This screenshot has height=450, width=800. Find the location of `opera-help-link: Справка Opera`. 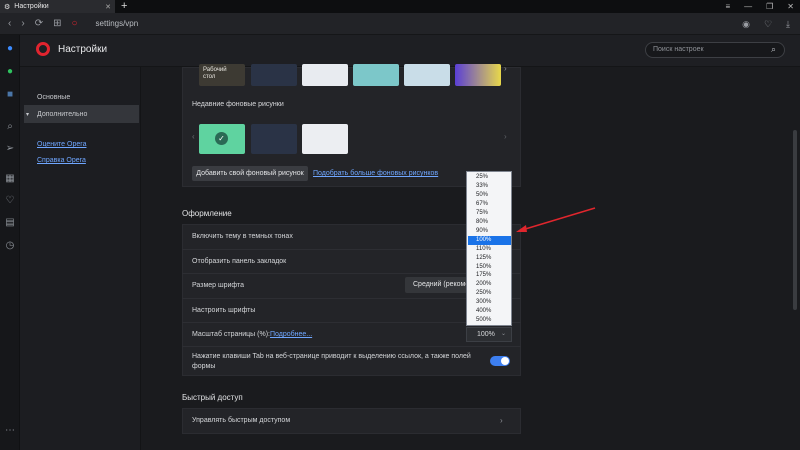

opera-help-link: Справка Opera is located at coordinates (61, 160).